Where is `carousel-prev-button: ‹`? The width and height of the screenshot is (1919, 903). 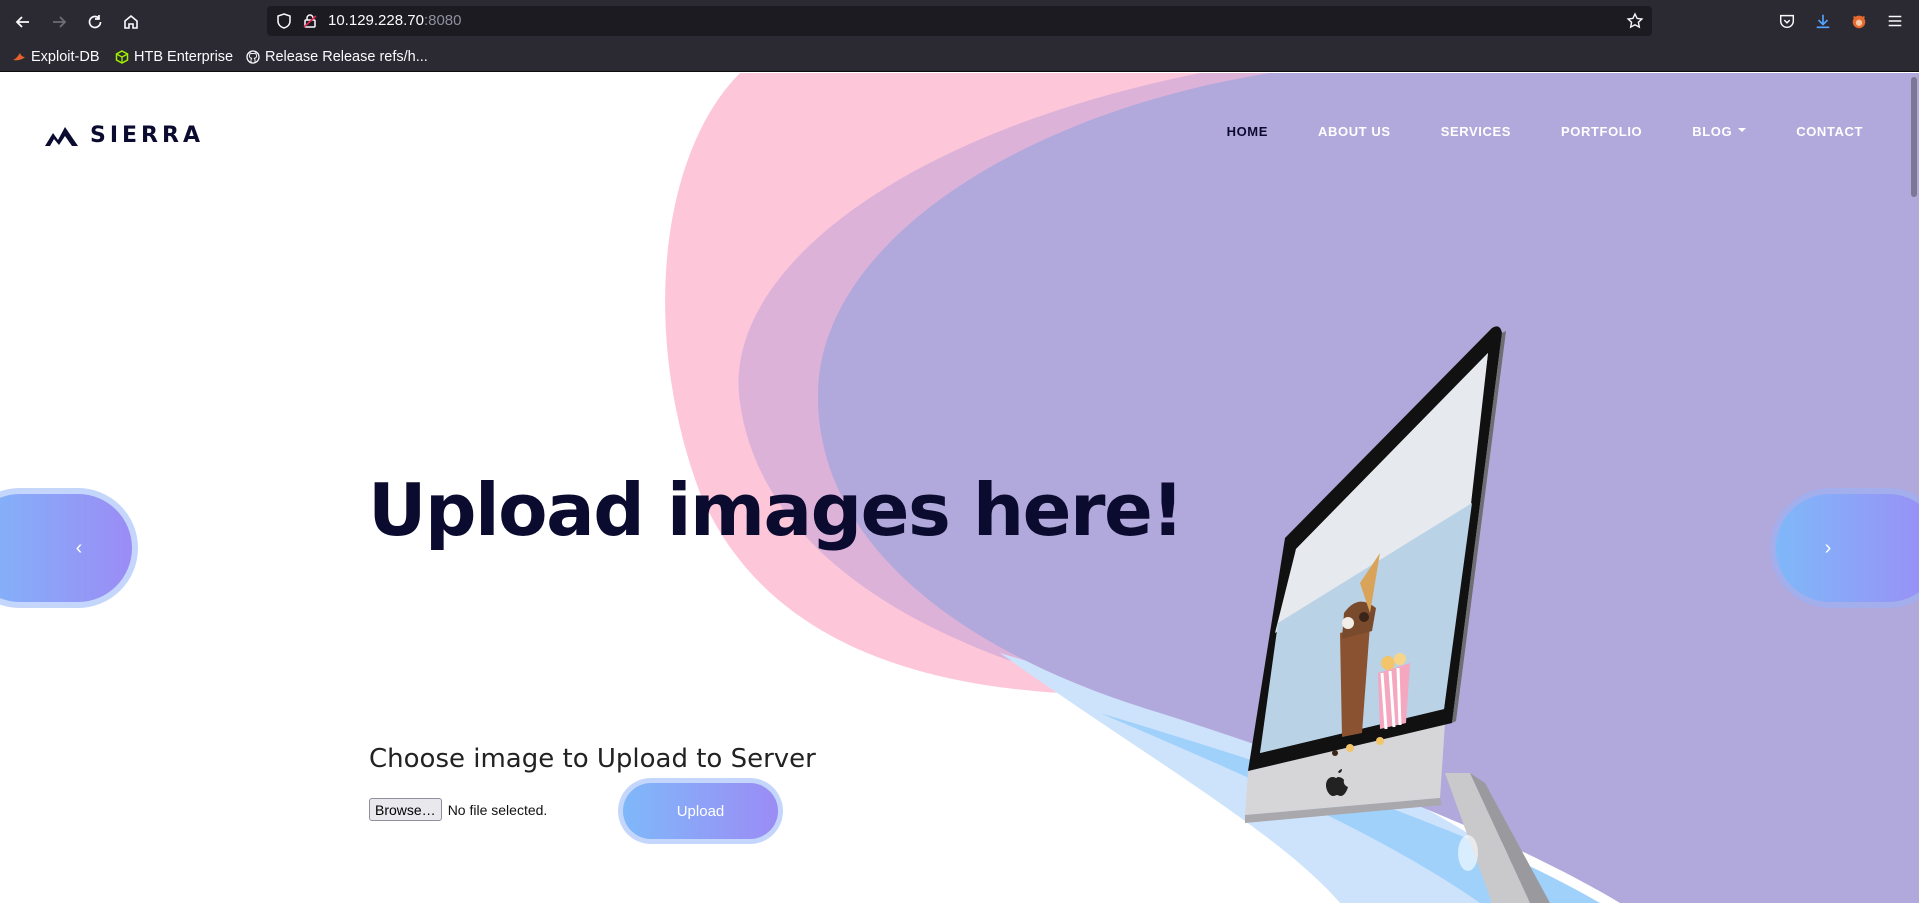
carousel-prev-button: ‹ is located at coordinates (69, 548).